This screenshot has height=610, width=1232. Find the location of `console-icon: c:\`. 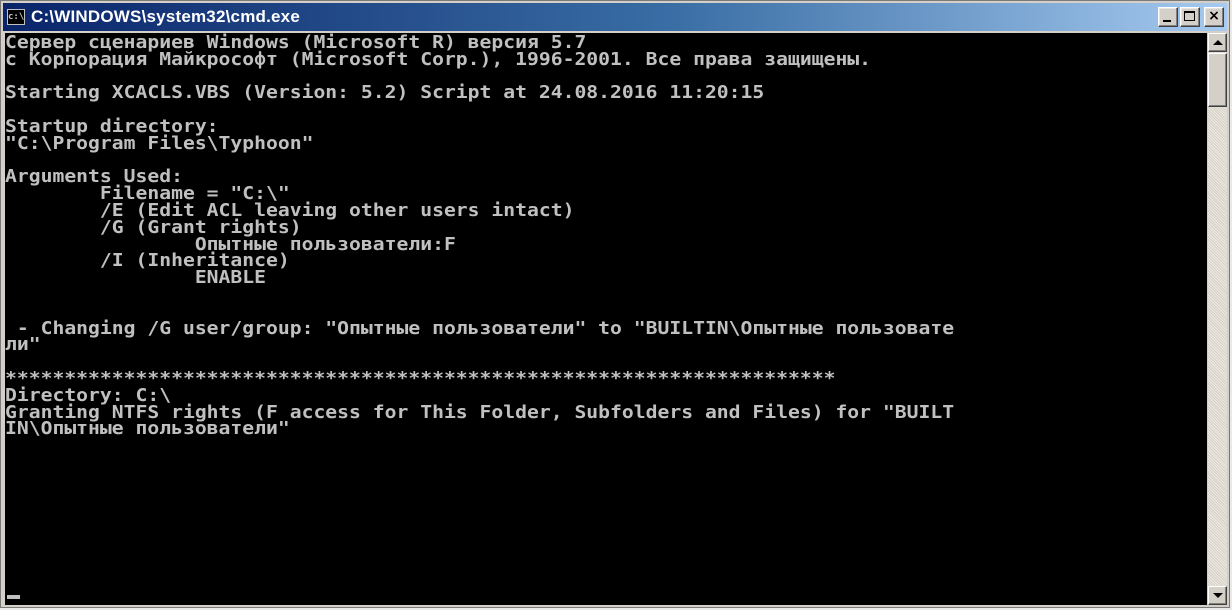

console-icon: c:\ is located at coordinates (16, 17).